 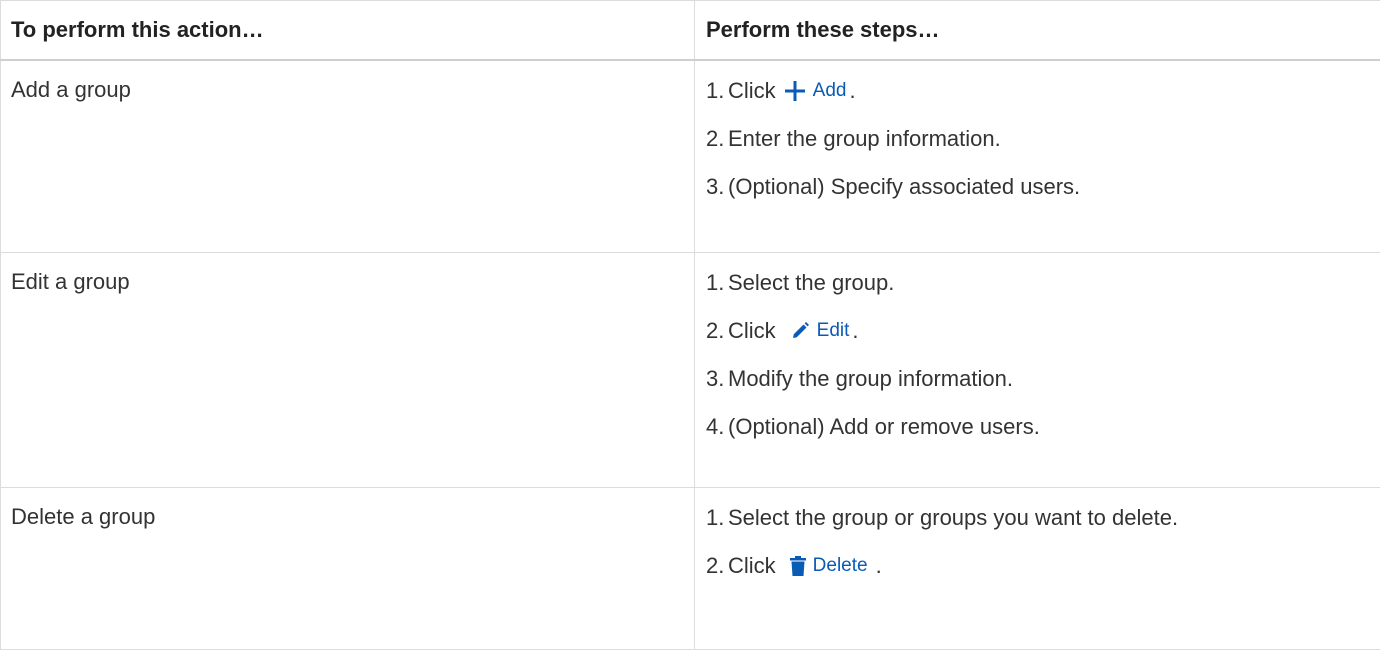 I want to click on add-button-image: Add, so click(x=815, y=91).